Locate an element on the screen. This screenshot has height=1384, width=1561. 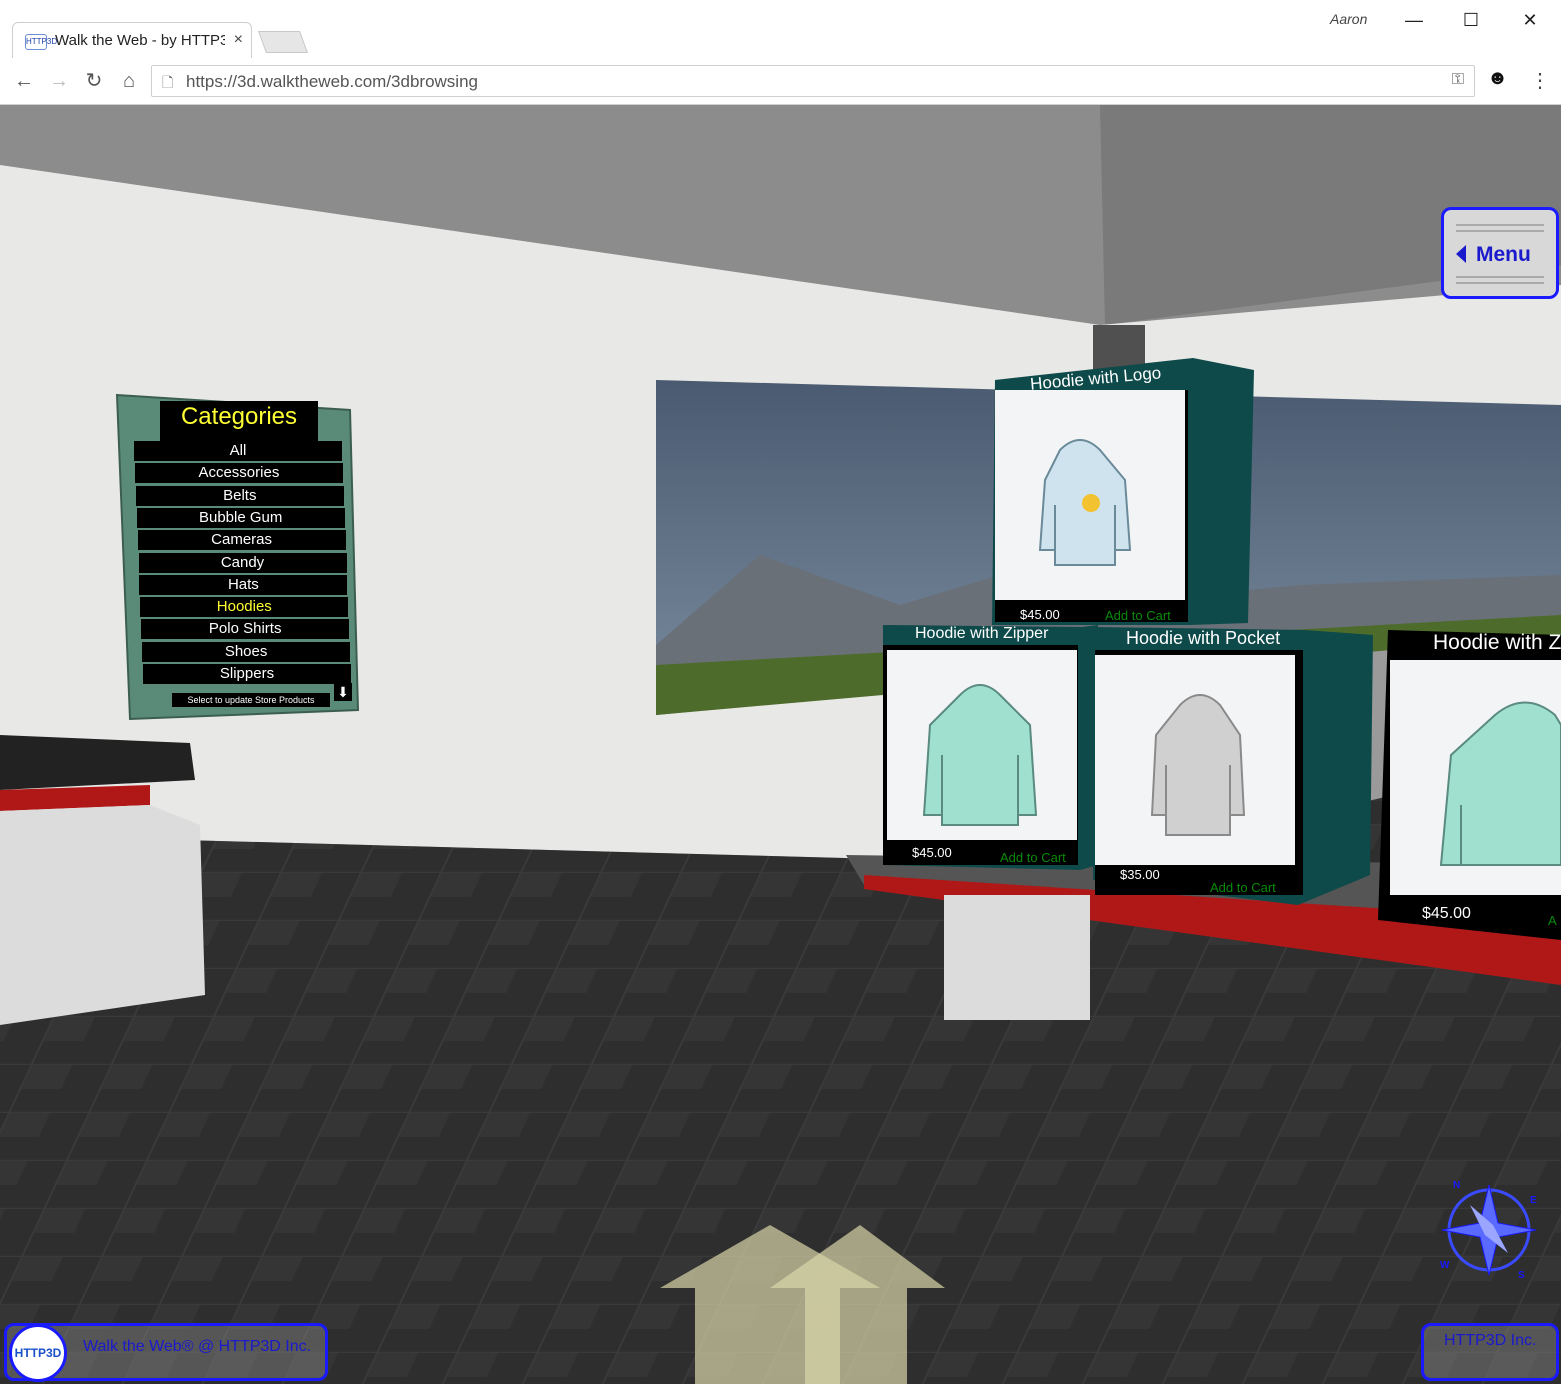
compass-s: S is located at coordinates (1521, 1275).